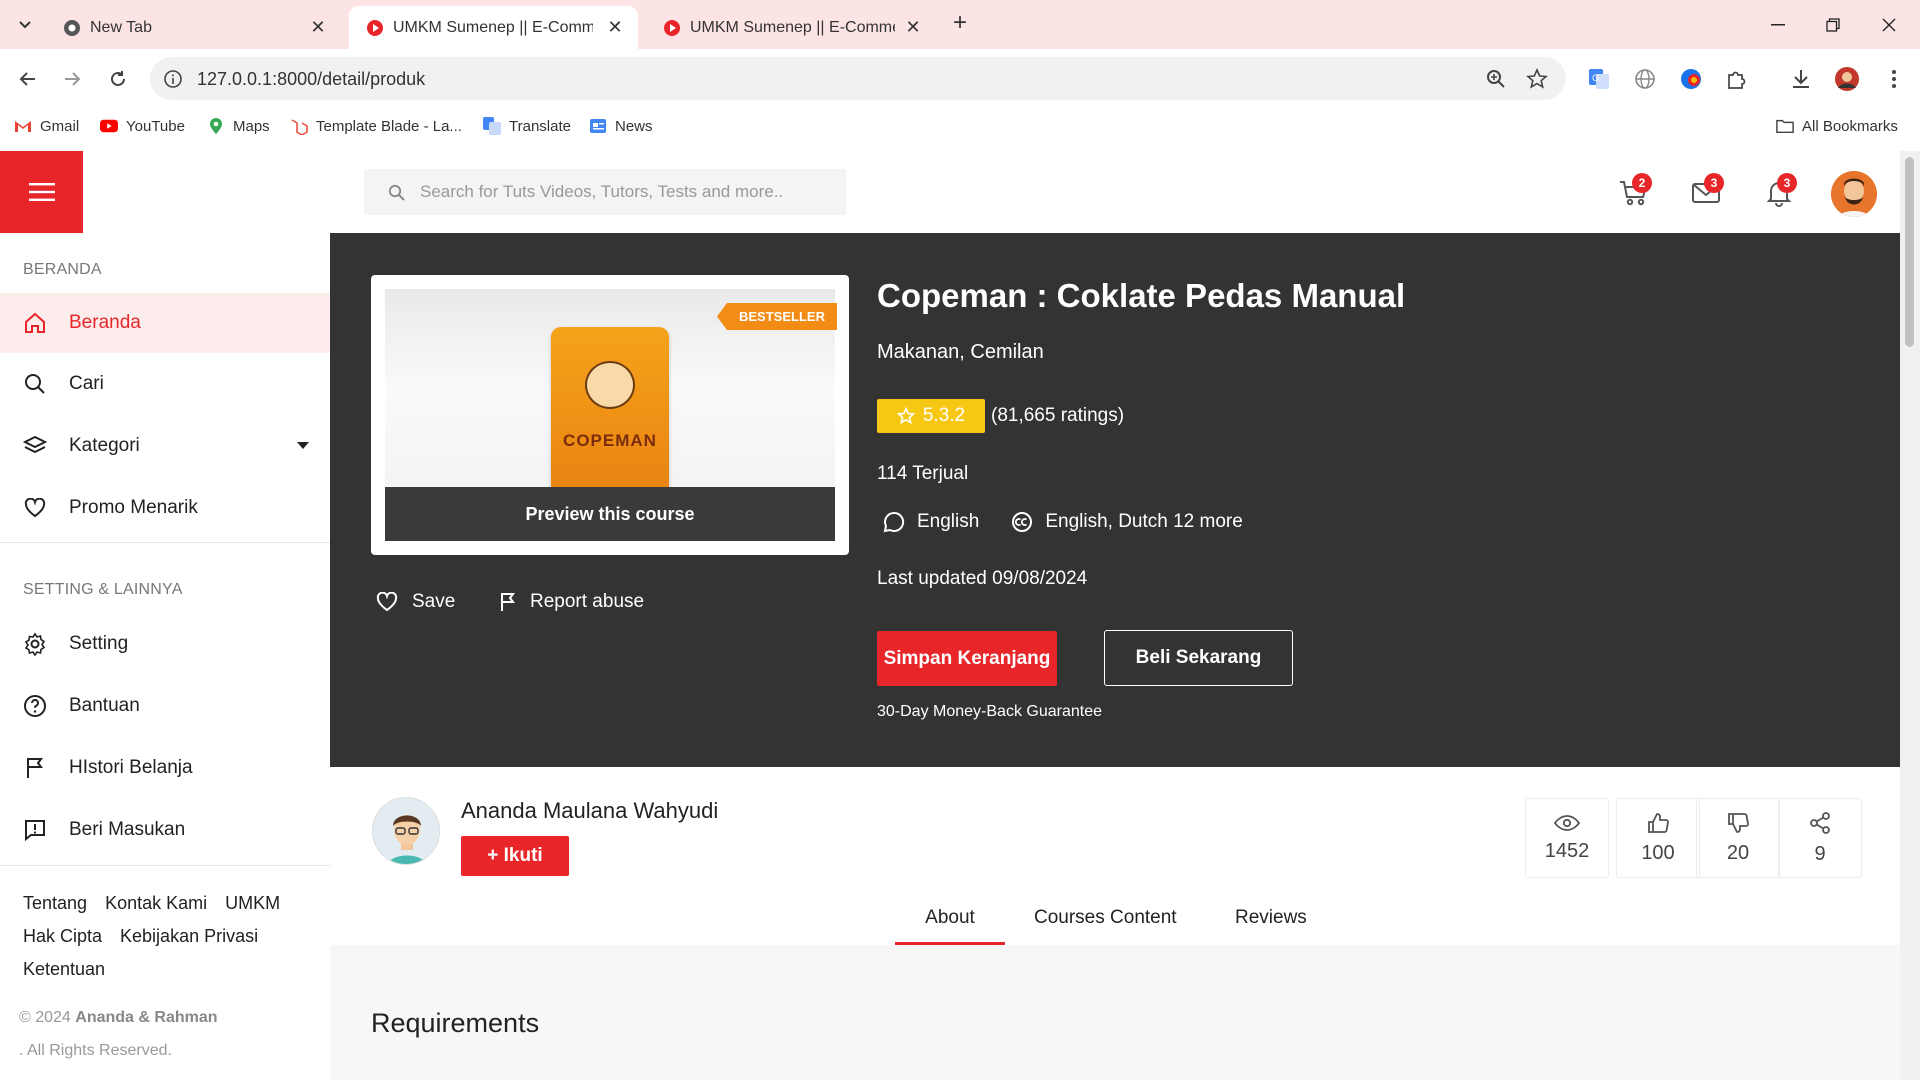 The image size is (1920, 1080). I want to click on bookmark-gmail: Gmail, so click(46, 126).